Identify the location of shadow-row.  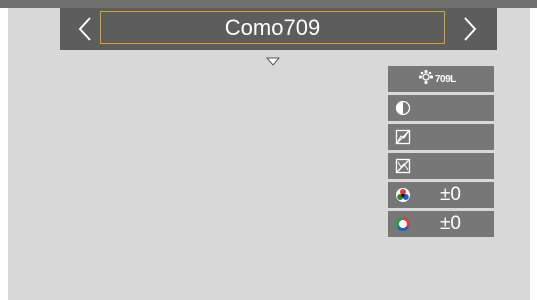
(441, 166).